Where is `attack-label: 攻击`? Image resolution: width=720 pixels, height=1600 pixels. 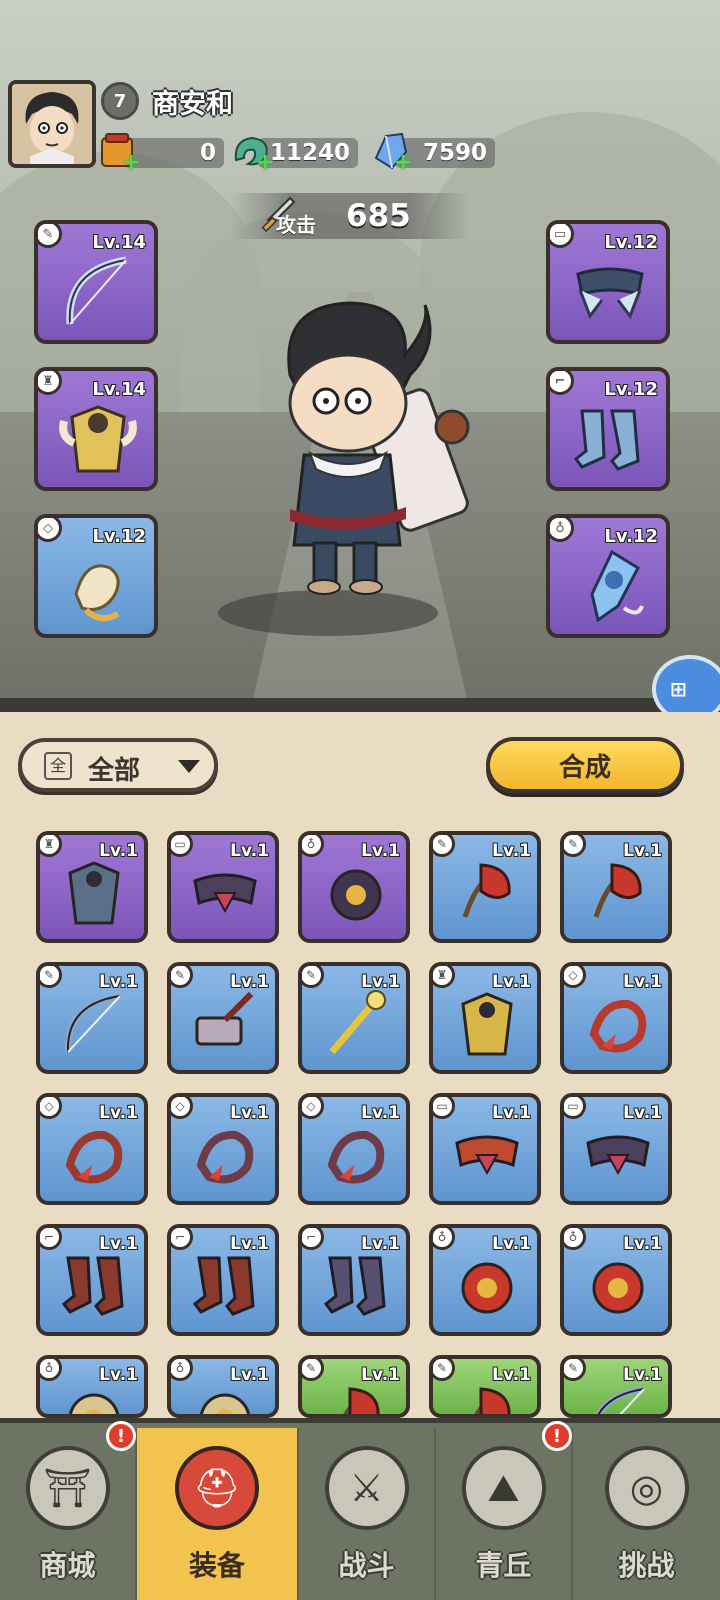 attack-label: 攻击 is located at coordinates (296, 225).